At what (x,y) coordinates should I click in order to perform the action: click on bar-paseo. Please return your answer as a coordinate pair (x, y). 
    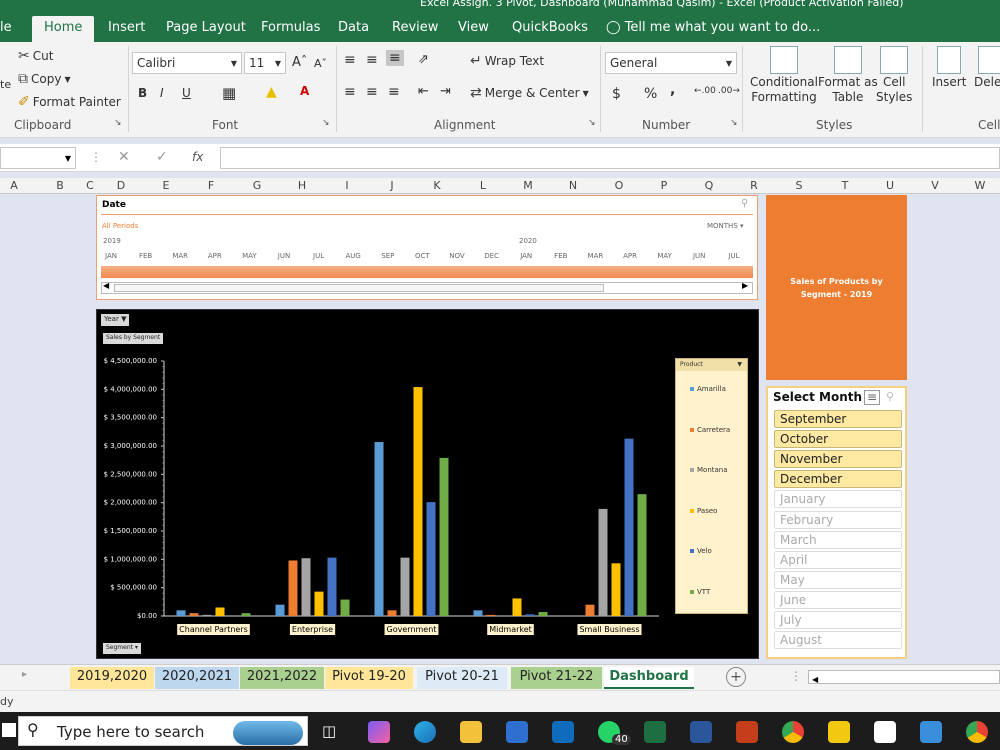
    Looking at the image, I should click on (616, 589).